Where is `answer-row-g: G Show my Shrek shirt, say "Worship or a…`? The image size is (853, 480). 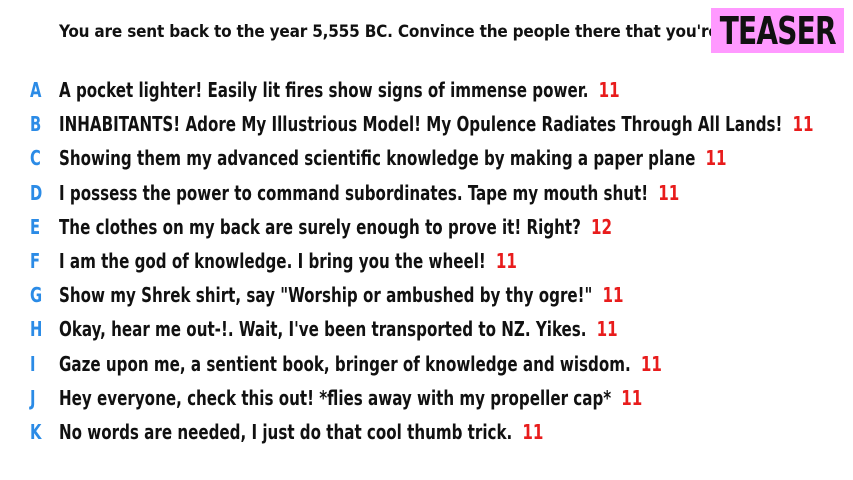 answer-row-g: G Show my Shrek shirt, say "Worship or a… is located at coordinates (426, 295).